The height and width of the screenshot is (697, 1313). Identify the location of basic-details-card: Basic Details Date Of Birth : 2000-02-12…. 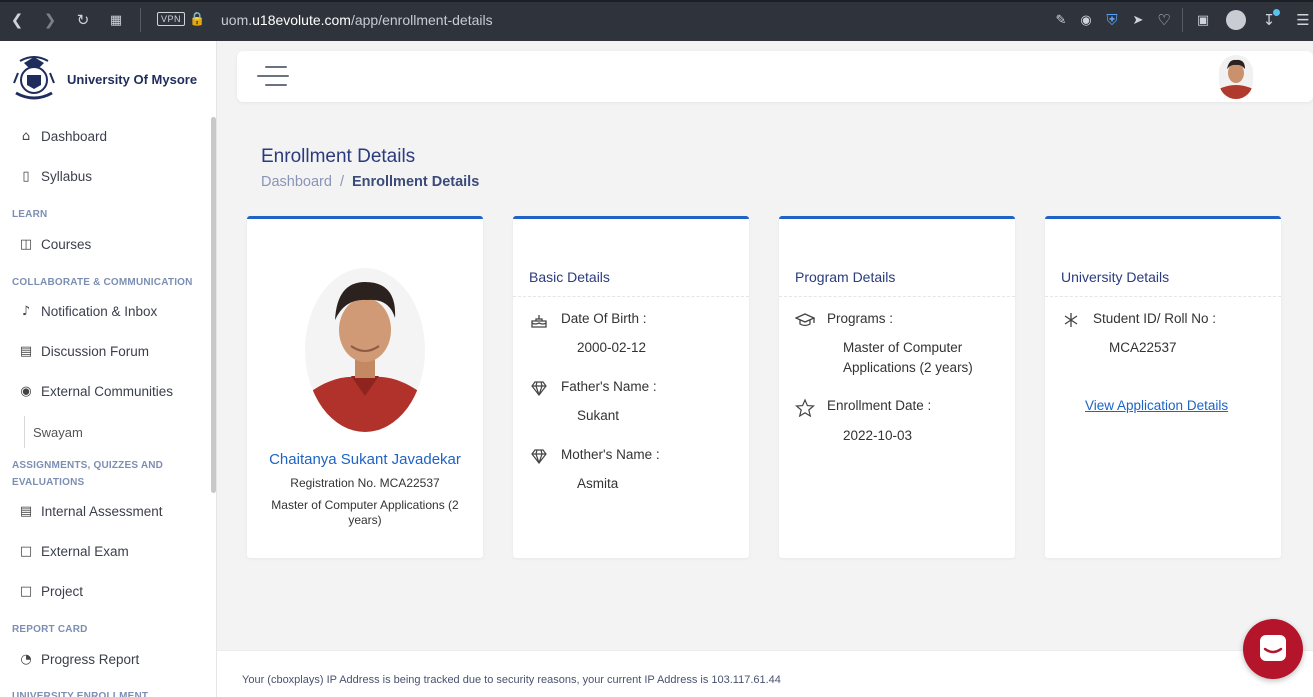
(631, 387).